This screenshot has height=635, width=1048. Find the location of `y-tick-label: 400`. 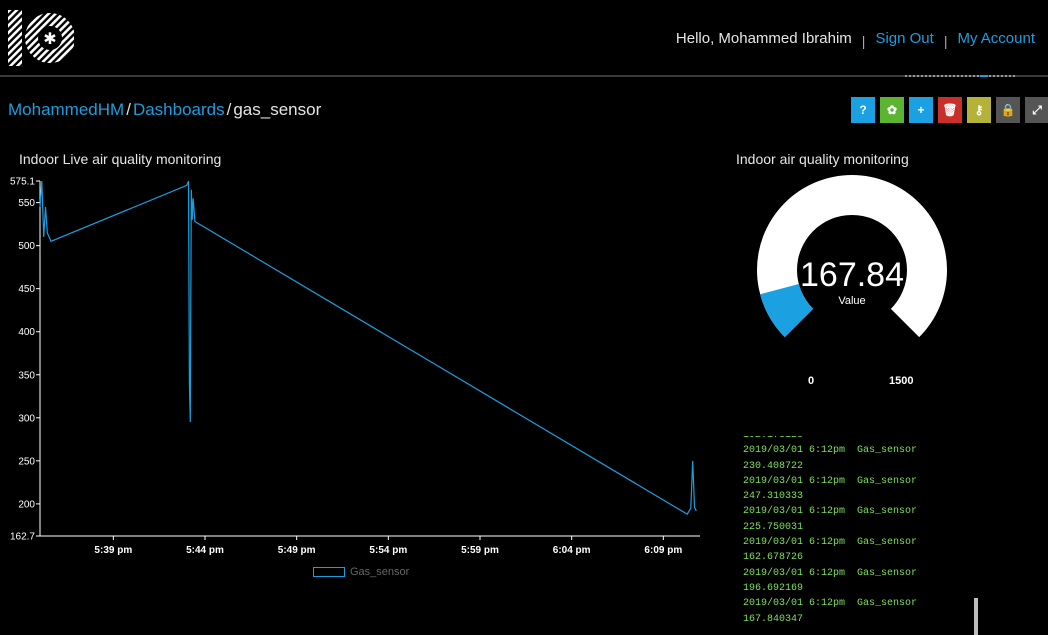

y-tick-label: 400 is located at coordinates (26, 332).